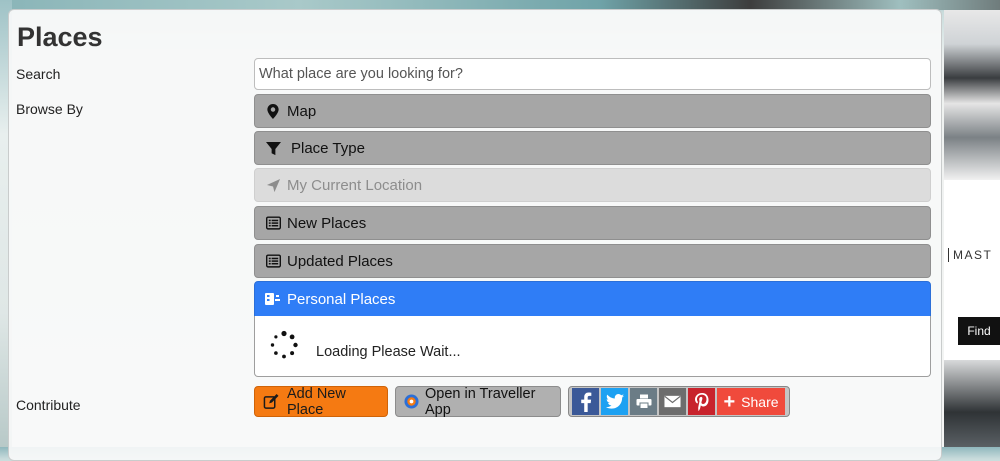  What do you see at coordinates (970, 255) in the screenshot?
I see `ad-brand-text: MAST` at bounding box center [970, 255].